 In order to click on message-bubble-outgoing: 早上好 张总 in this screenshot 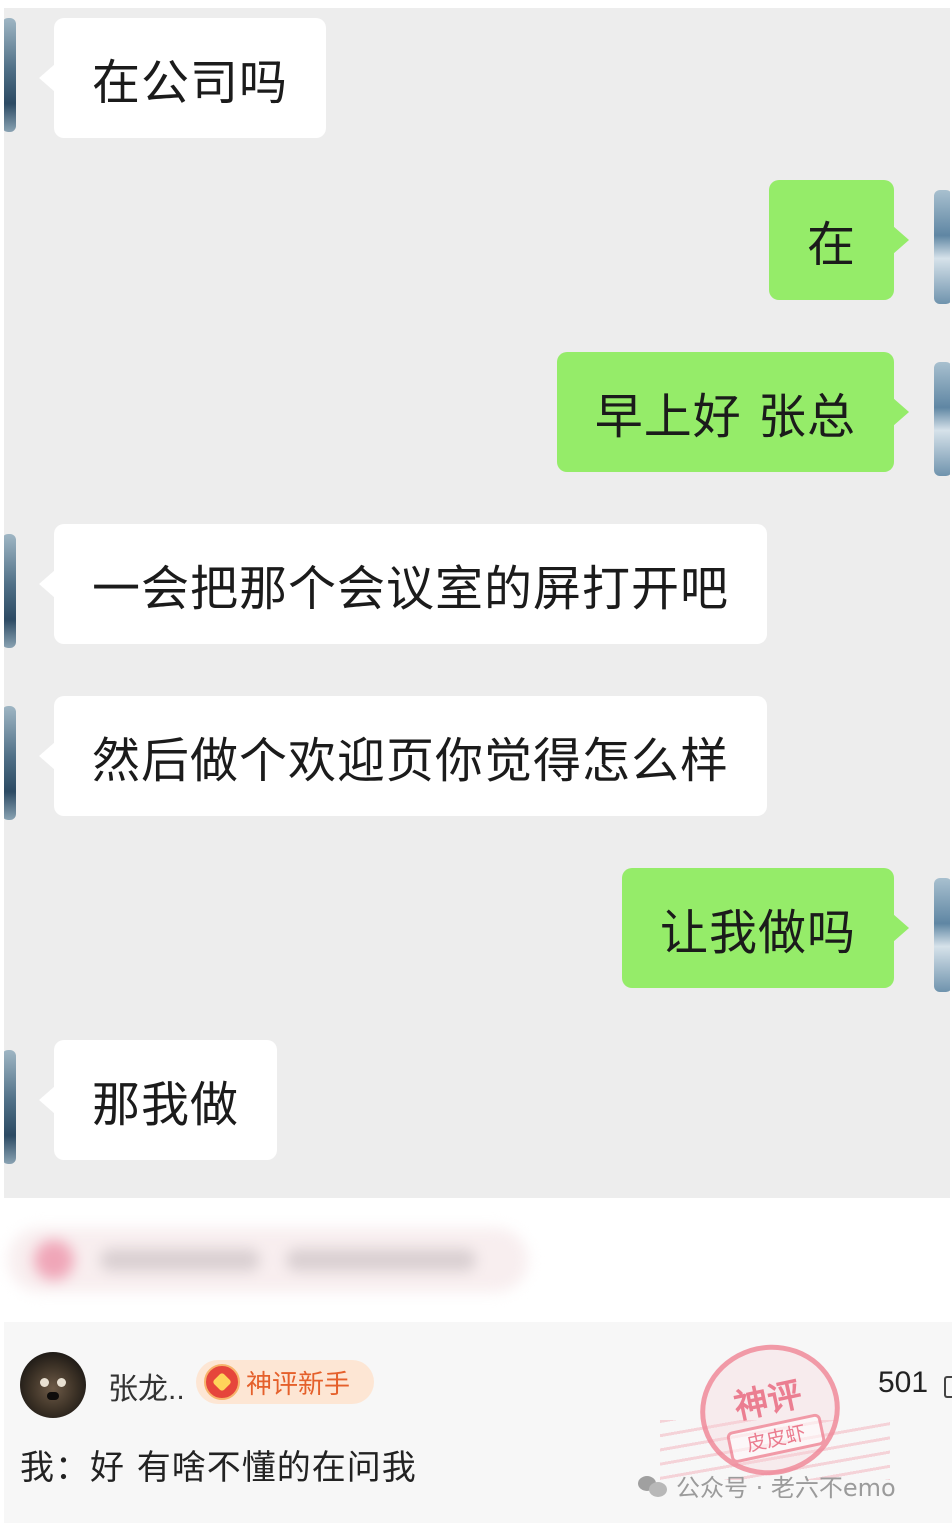, I will do `click(733, 412)`.